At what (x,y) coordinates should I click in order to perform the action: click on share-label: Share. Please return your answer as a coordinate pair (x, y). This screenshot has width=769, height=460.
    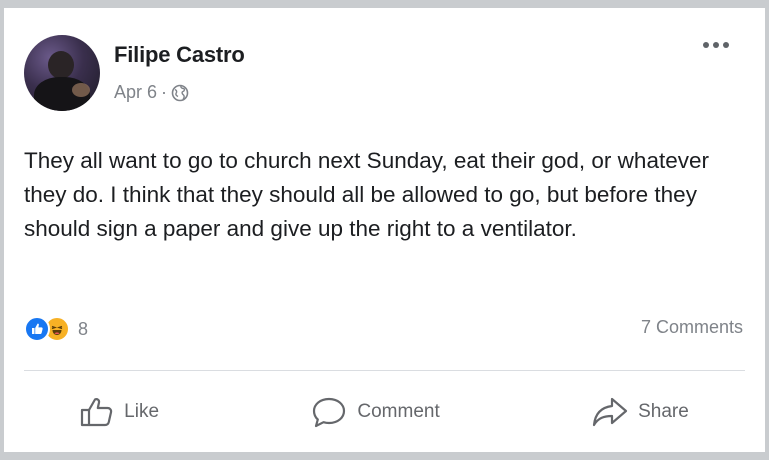
    Looking at the image, I should click on (663, 411).